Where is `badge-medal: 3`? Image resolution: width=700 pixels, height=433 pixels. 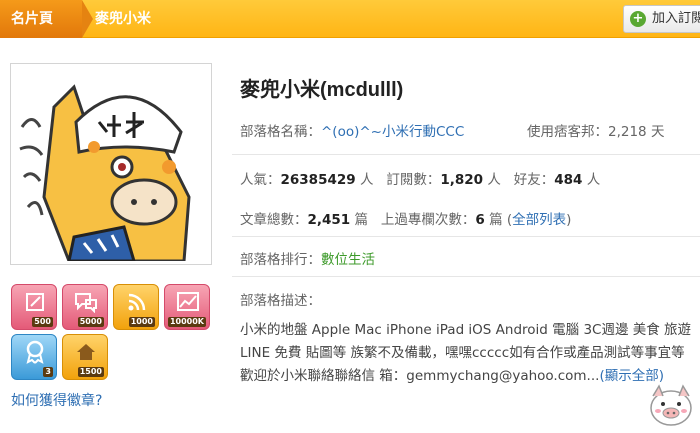
badge-medal: 3 is located at coordinates (34, 357).